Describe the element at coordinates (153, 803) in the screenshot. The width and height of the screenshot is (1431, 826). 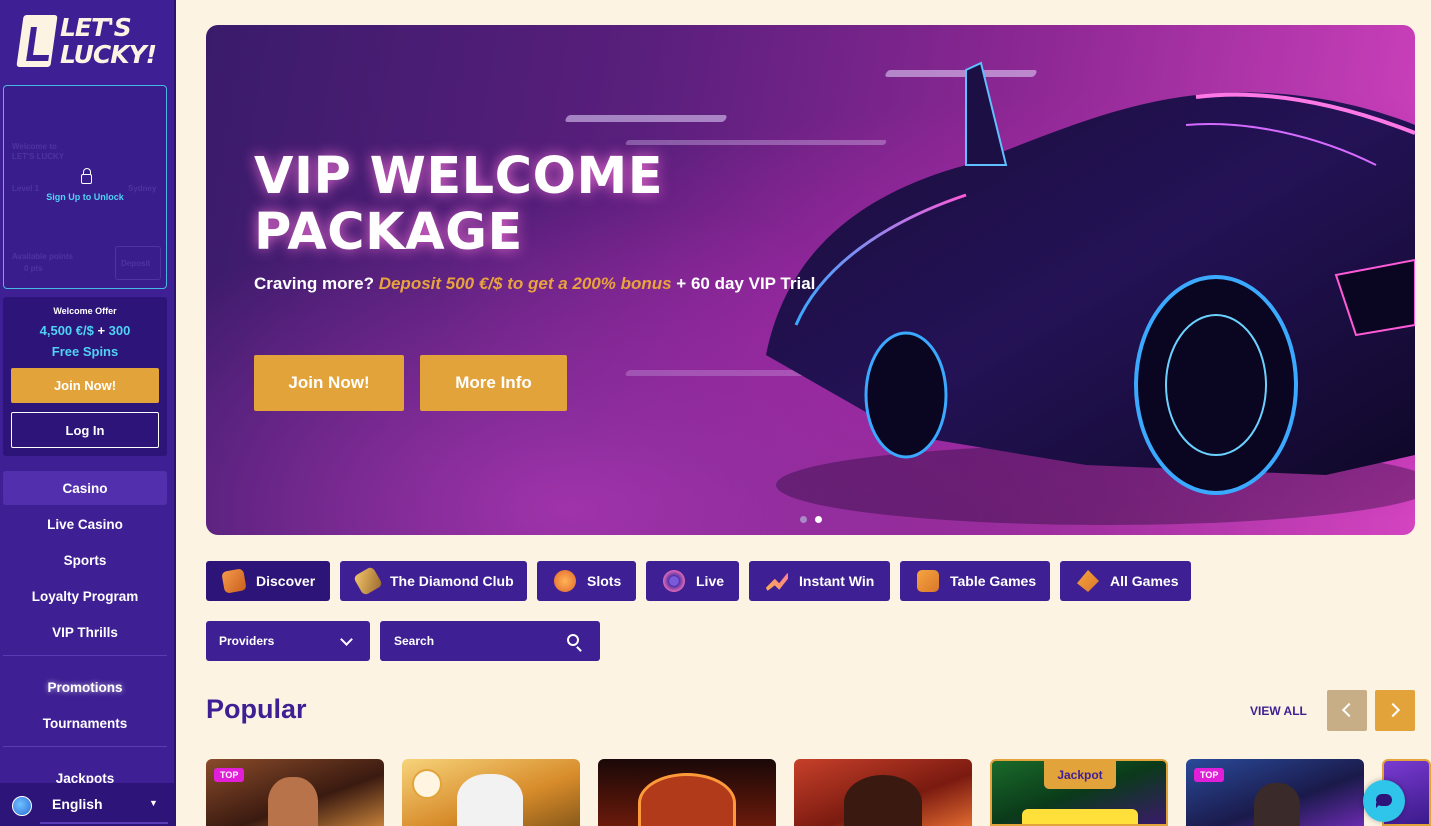
I see `chevron-down-icon: ▼` at that location.